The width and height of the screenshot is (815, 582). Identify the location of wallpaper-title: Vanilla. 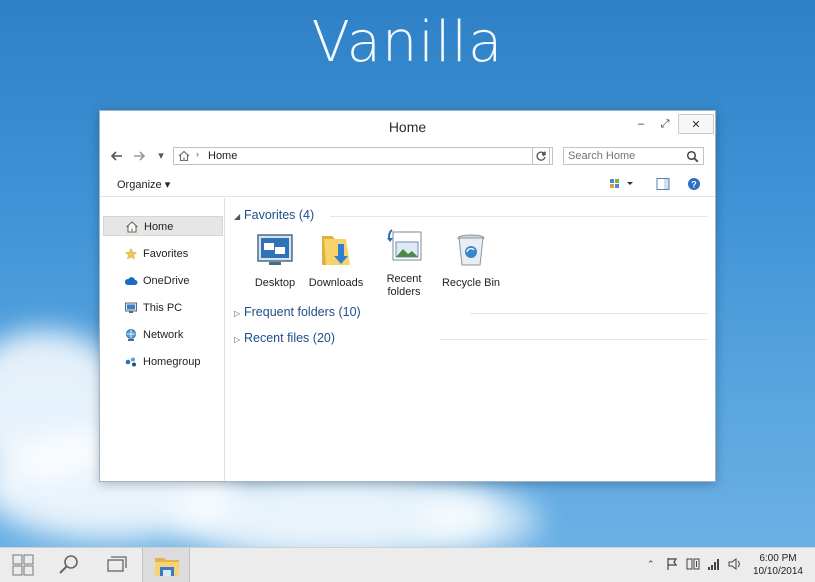
(407, 42).